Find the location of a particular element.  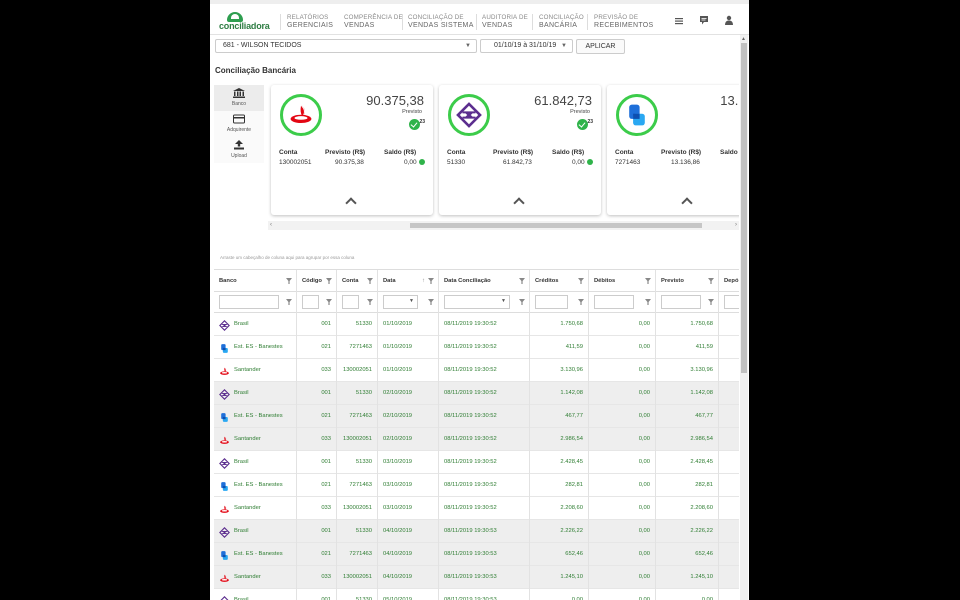

apply-button: APLICAR is located at coordinates (600, 46).